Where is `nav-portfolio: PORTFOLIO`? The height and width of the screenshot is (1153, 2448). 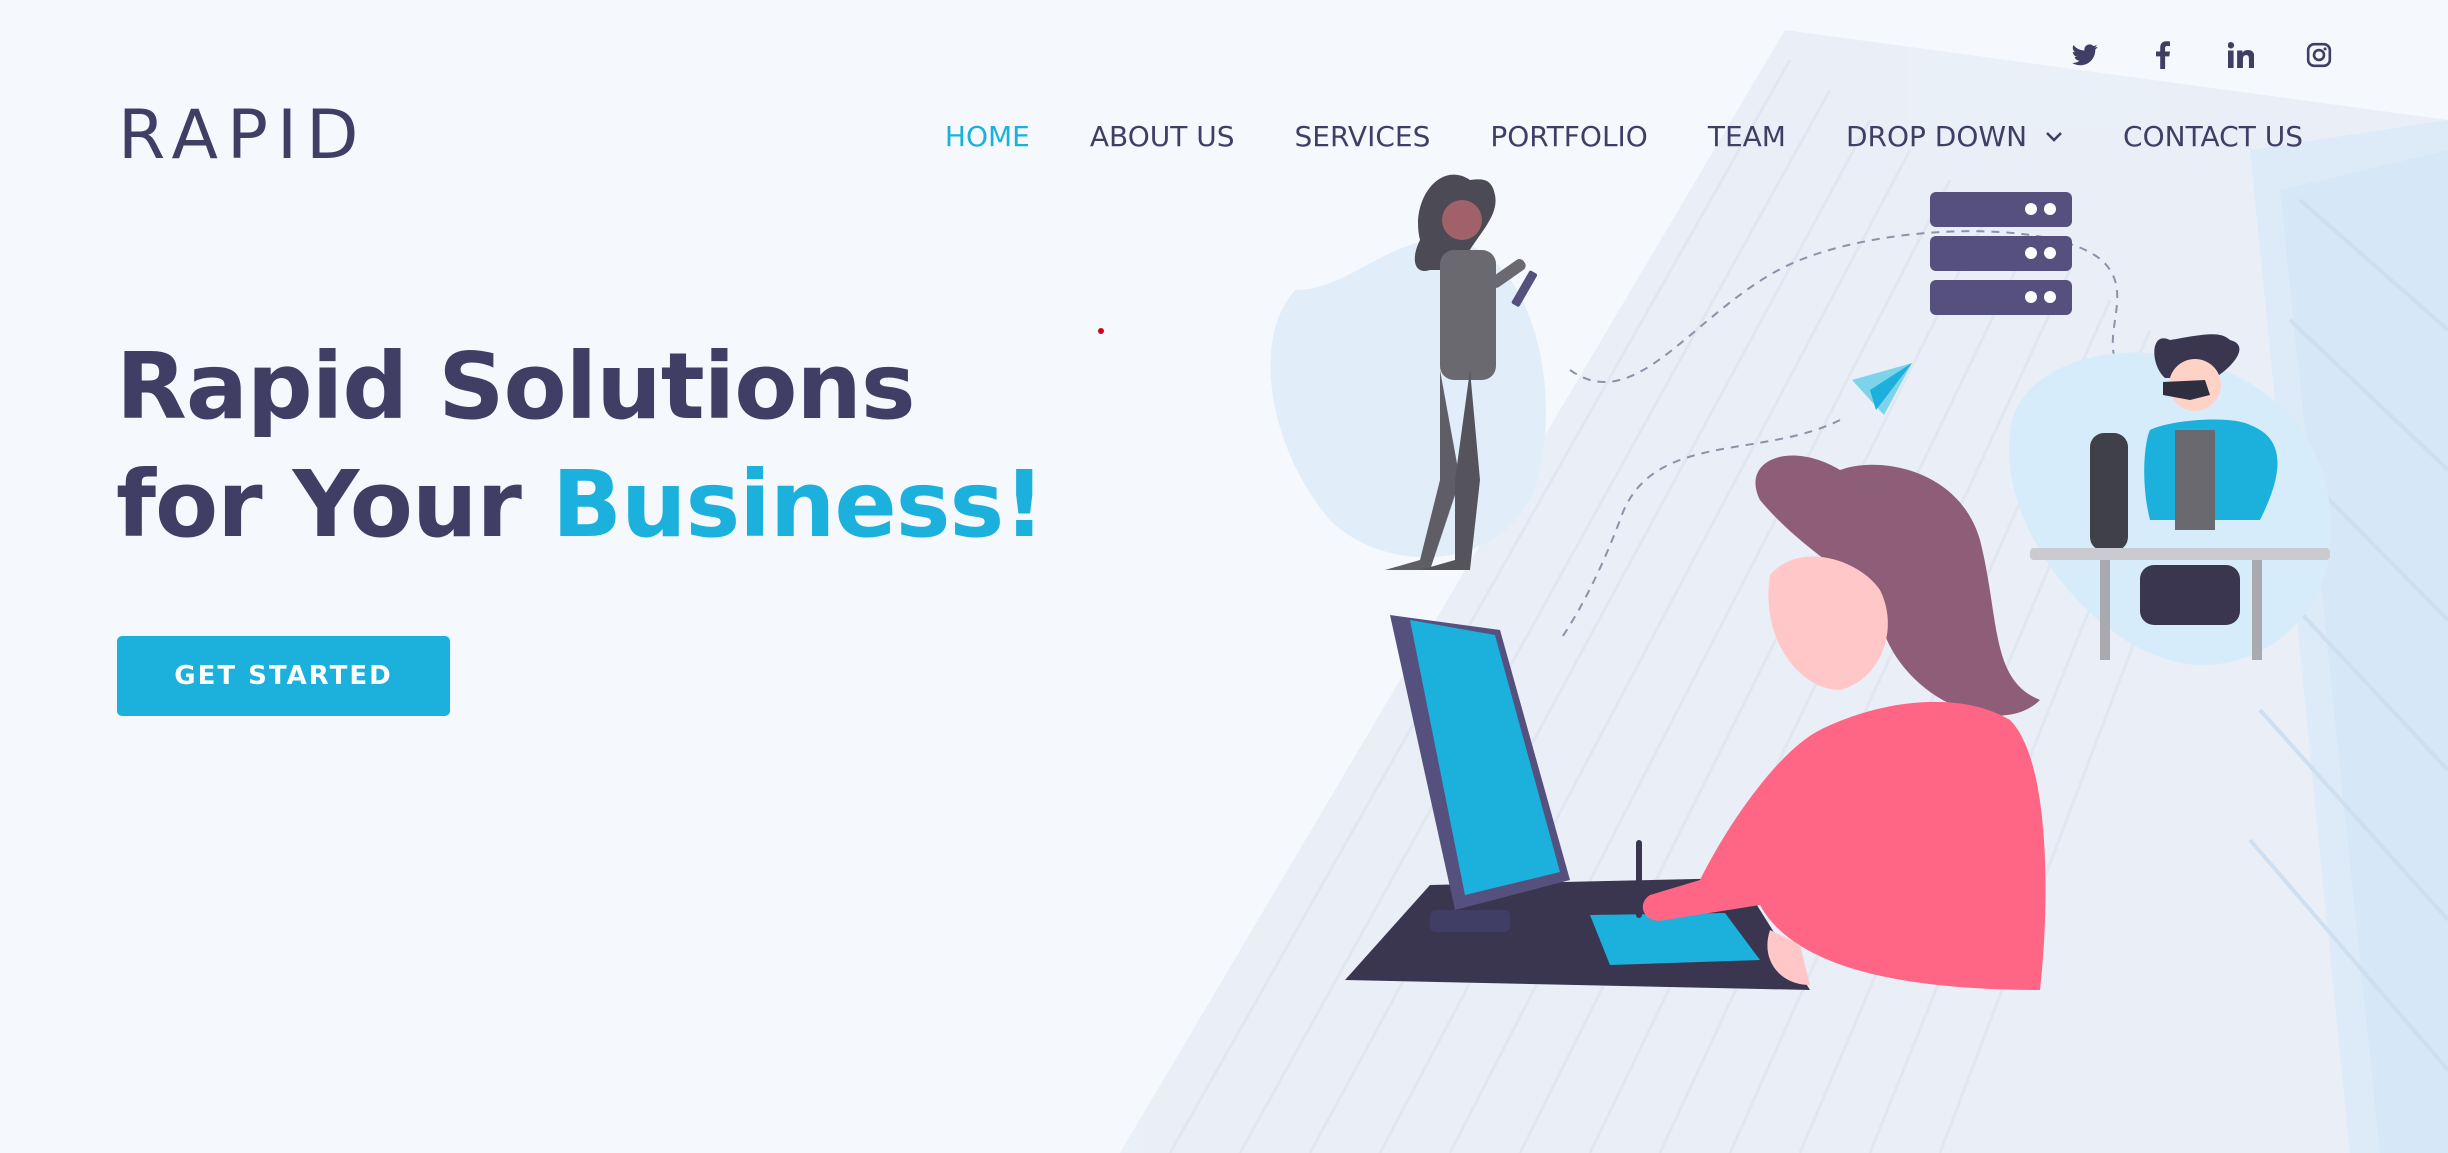 nav-portfolio: PORTFOLIO is located at coordinates (1569, 136).